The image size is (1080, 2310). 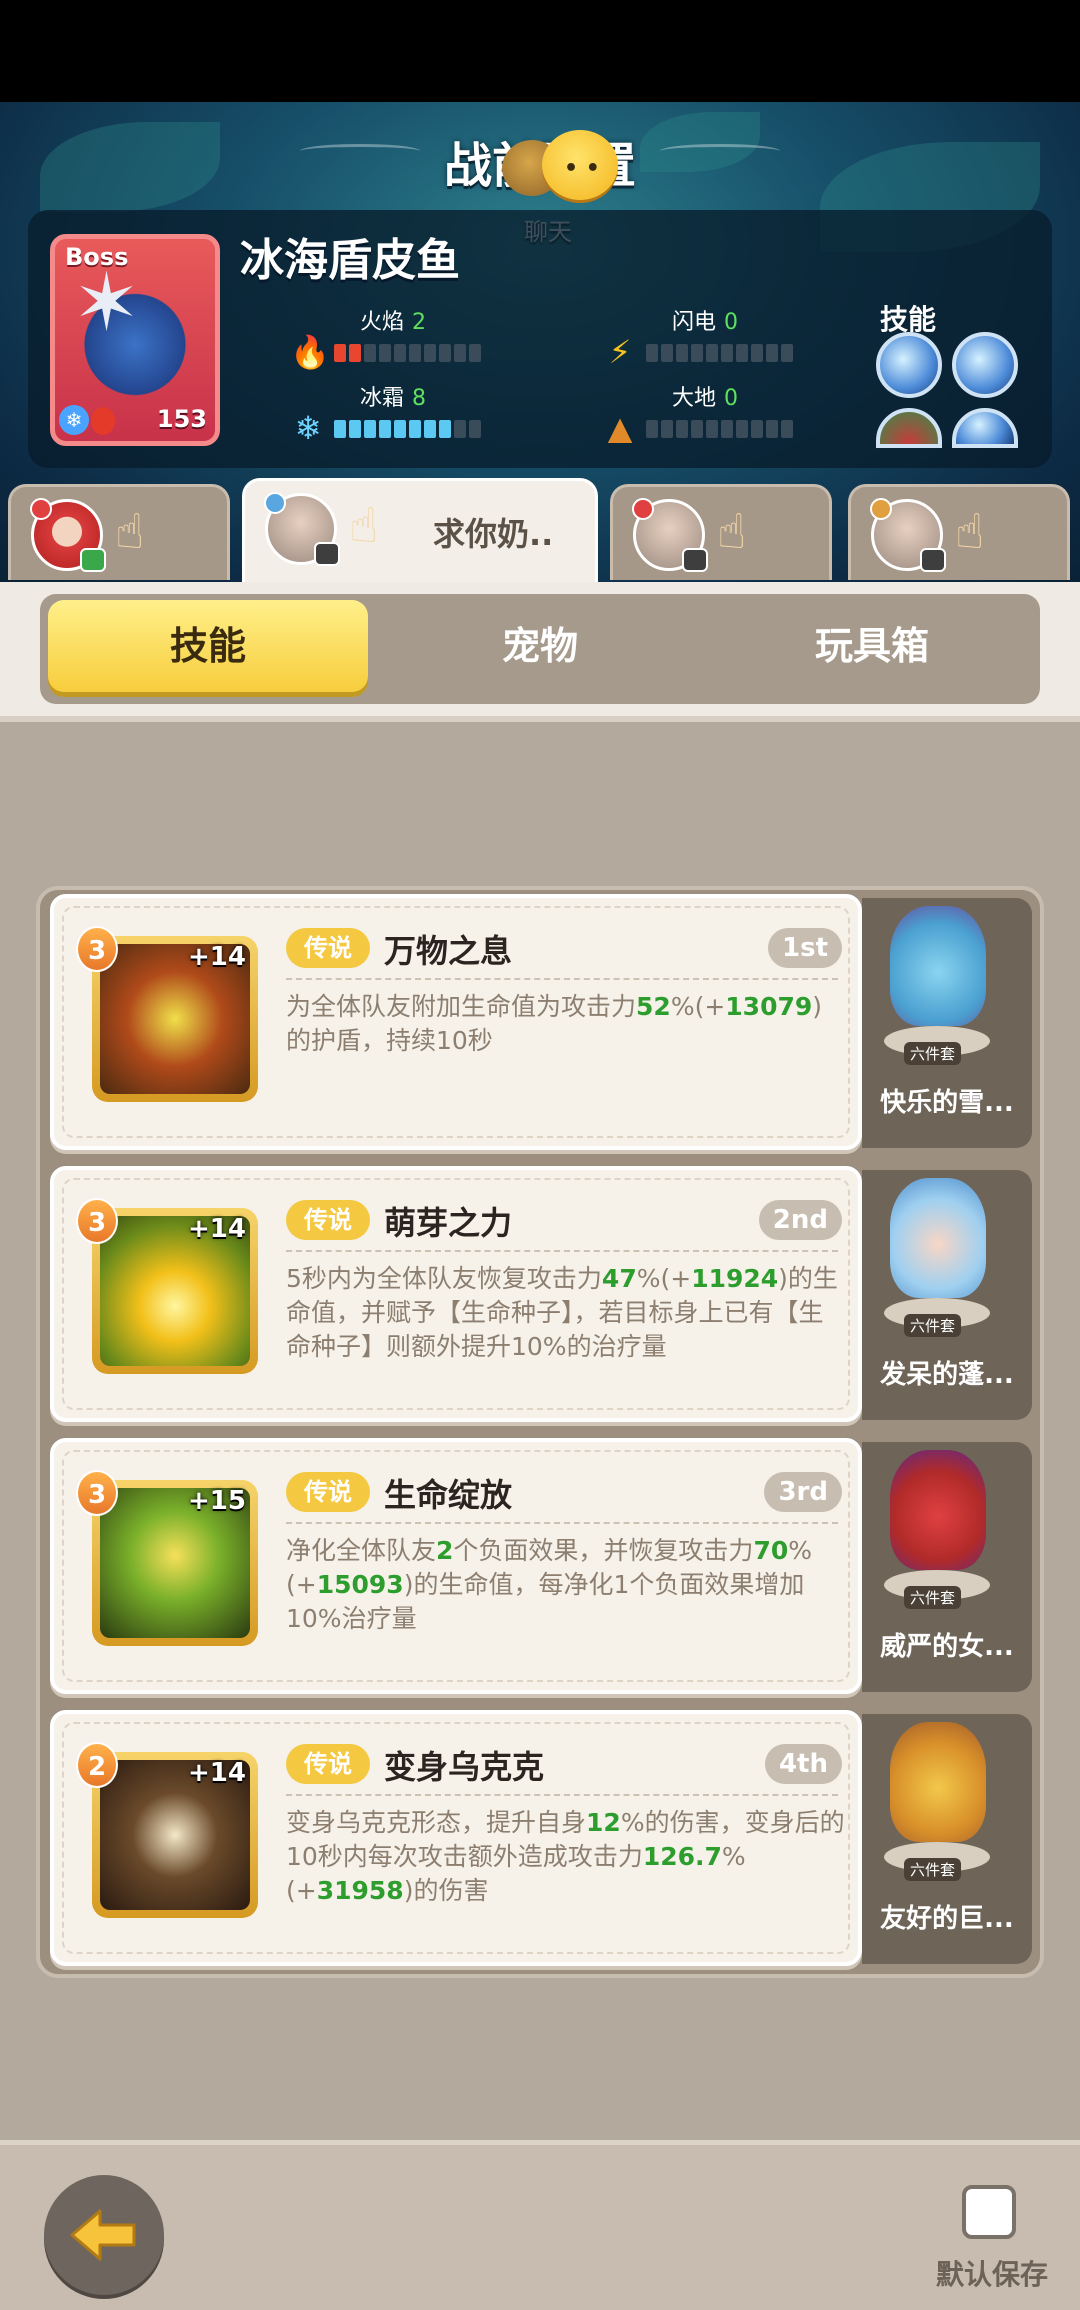 What do you see at coordinates (446, 1890) in the screenshot?
I see `desc-text: )的伤害` at bounding box center [446, 1890].